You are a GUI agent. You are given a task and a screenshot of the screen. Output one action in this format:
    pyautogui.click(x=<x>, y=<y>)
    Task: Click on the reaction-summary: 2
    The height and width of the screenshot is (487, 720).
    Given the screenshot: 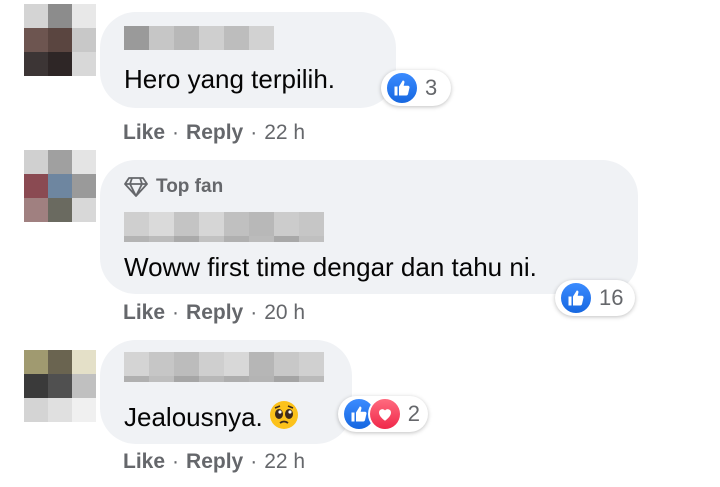 What is the action you would take?
    pyautogui.click(x=383, y=414)
    